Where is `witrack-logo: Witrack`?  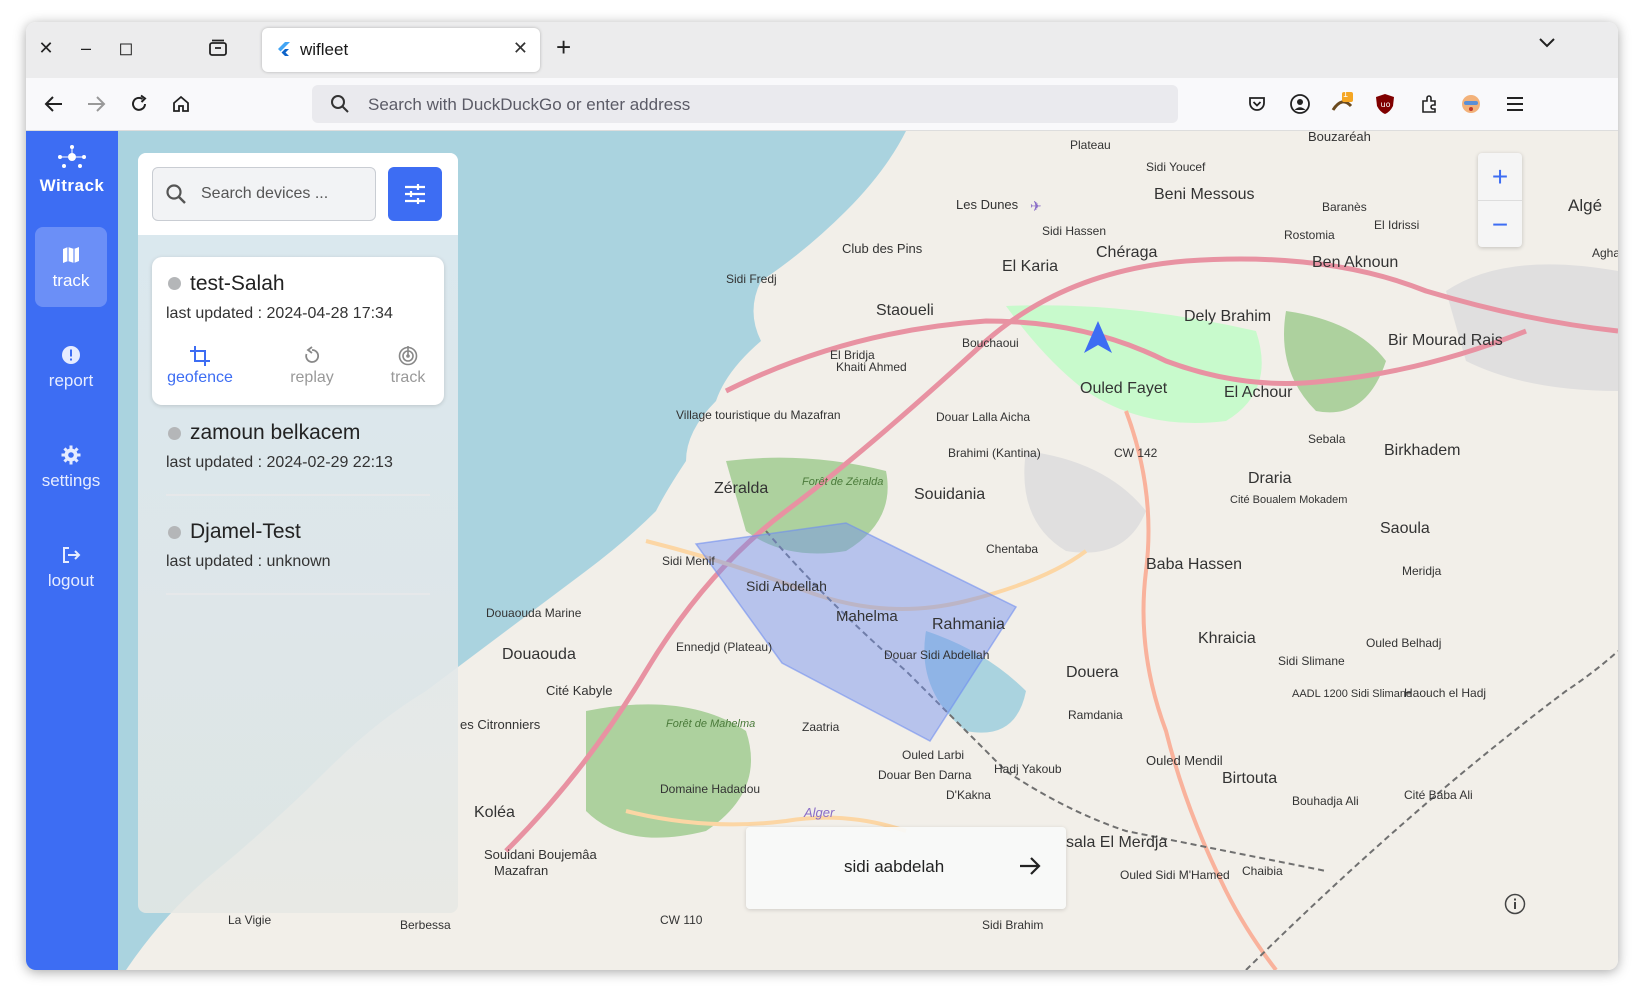
witrack-logo: Witrack is located at coordinates (72, 171).